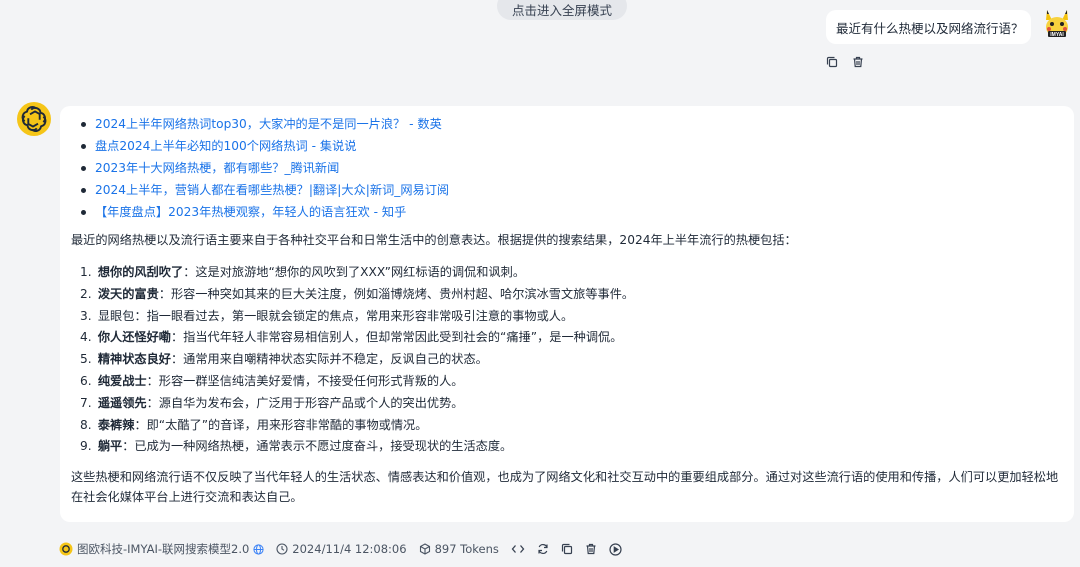 The image size is (1080, 567). Describe the element at coordinates (86, 446) in the screenshot. I see `meme-number: 9.` at that location.